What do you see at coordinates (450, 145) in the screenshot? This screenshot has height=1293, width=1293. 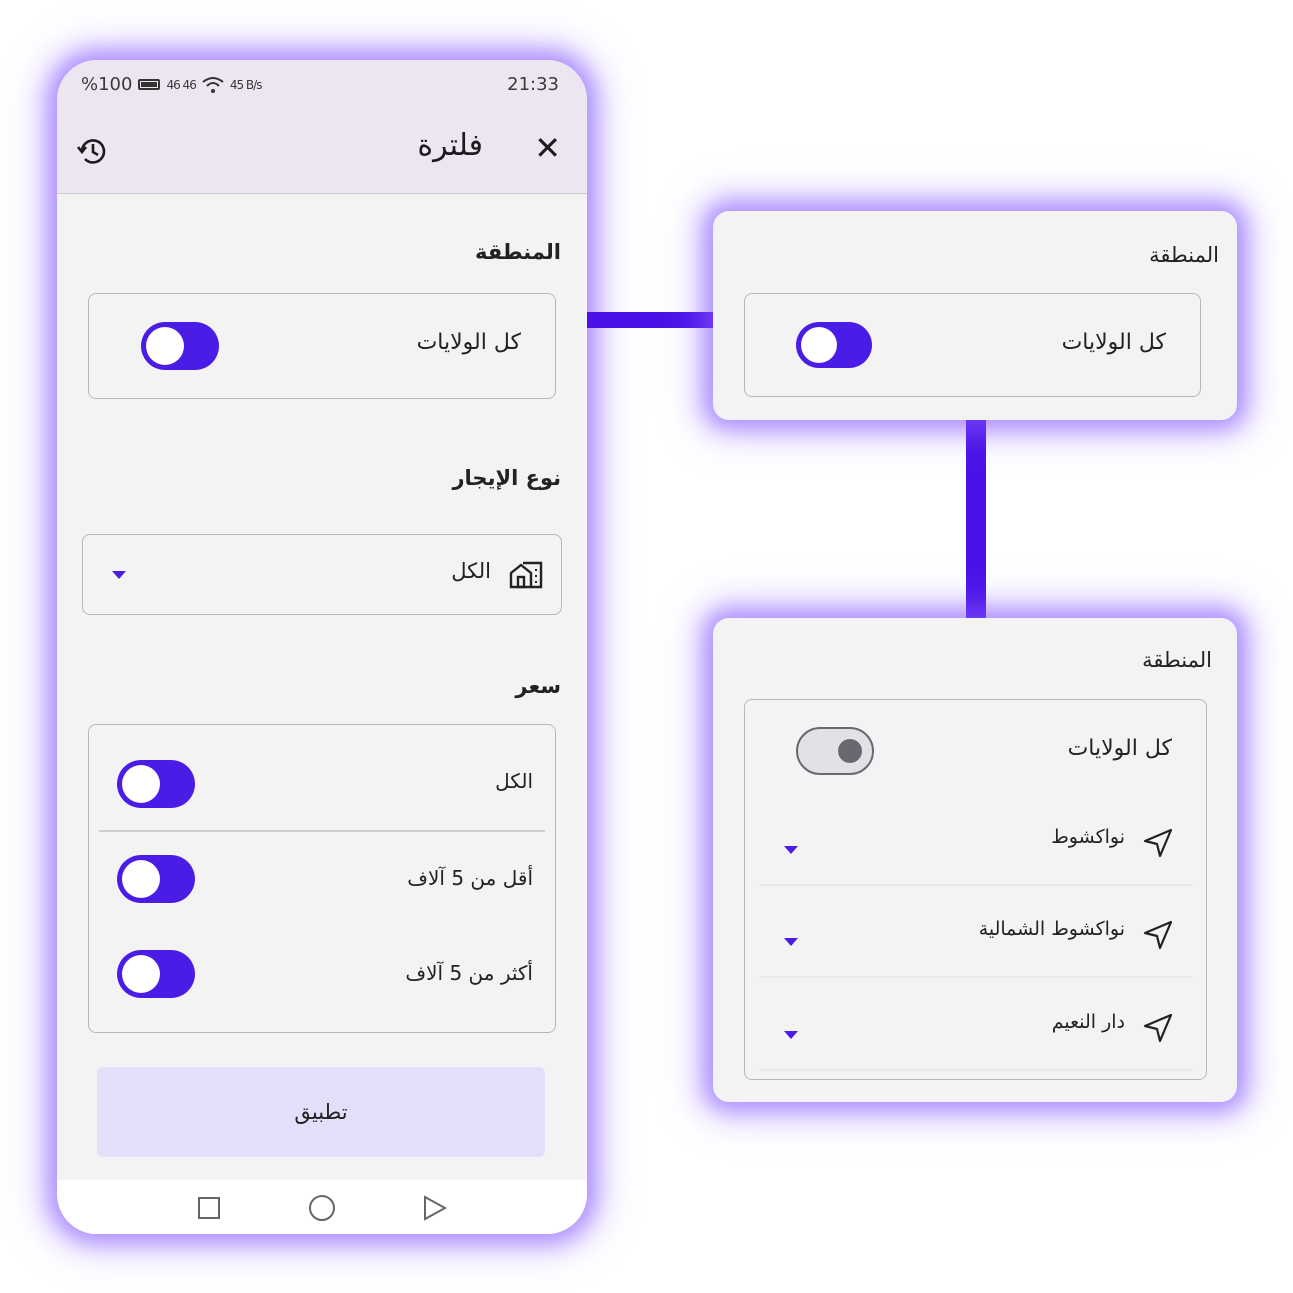 I see `page-title: فلترة` at bounding box center [450, 145].